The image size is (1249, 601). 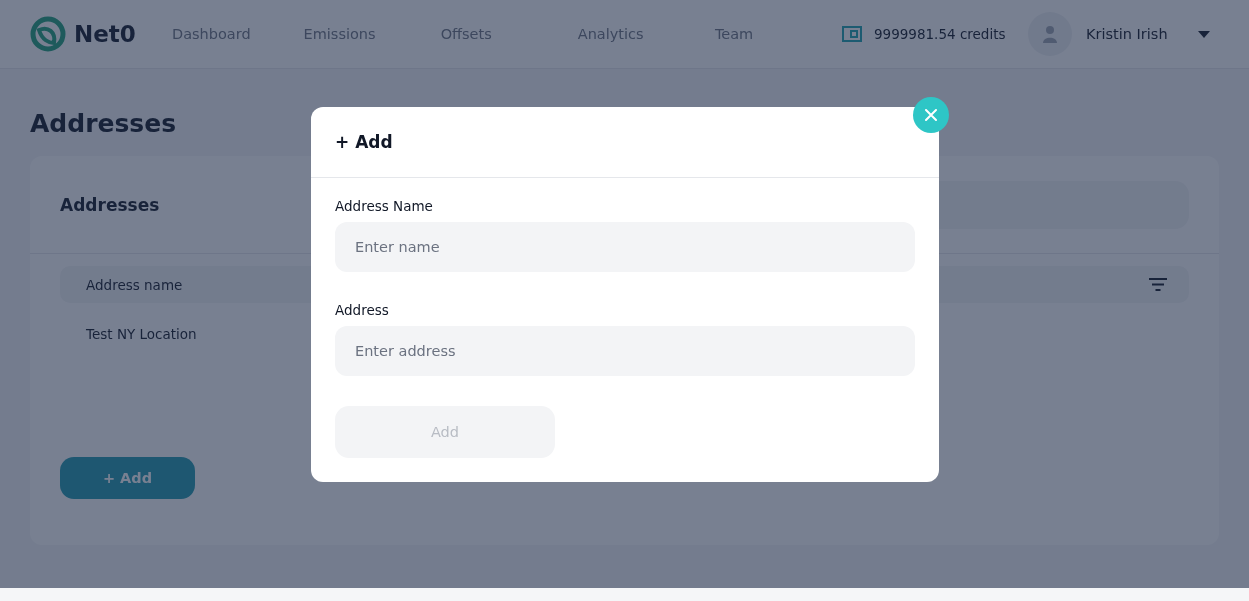 What do you see at coordinates (103, 123) in the screenshot?
I see `page-title: Addresses` at bounding box center [103, 123].